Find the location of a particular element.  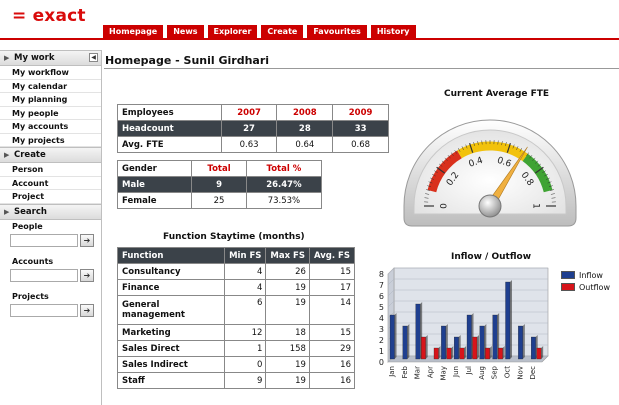

sidebar-item-my-people: My people is located at coordinates (50, 113).